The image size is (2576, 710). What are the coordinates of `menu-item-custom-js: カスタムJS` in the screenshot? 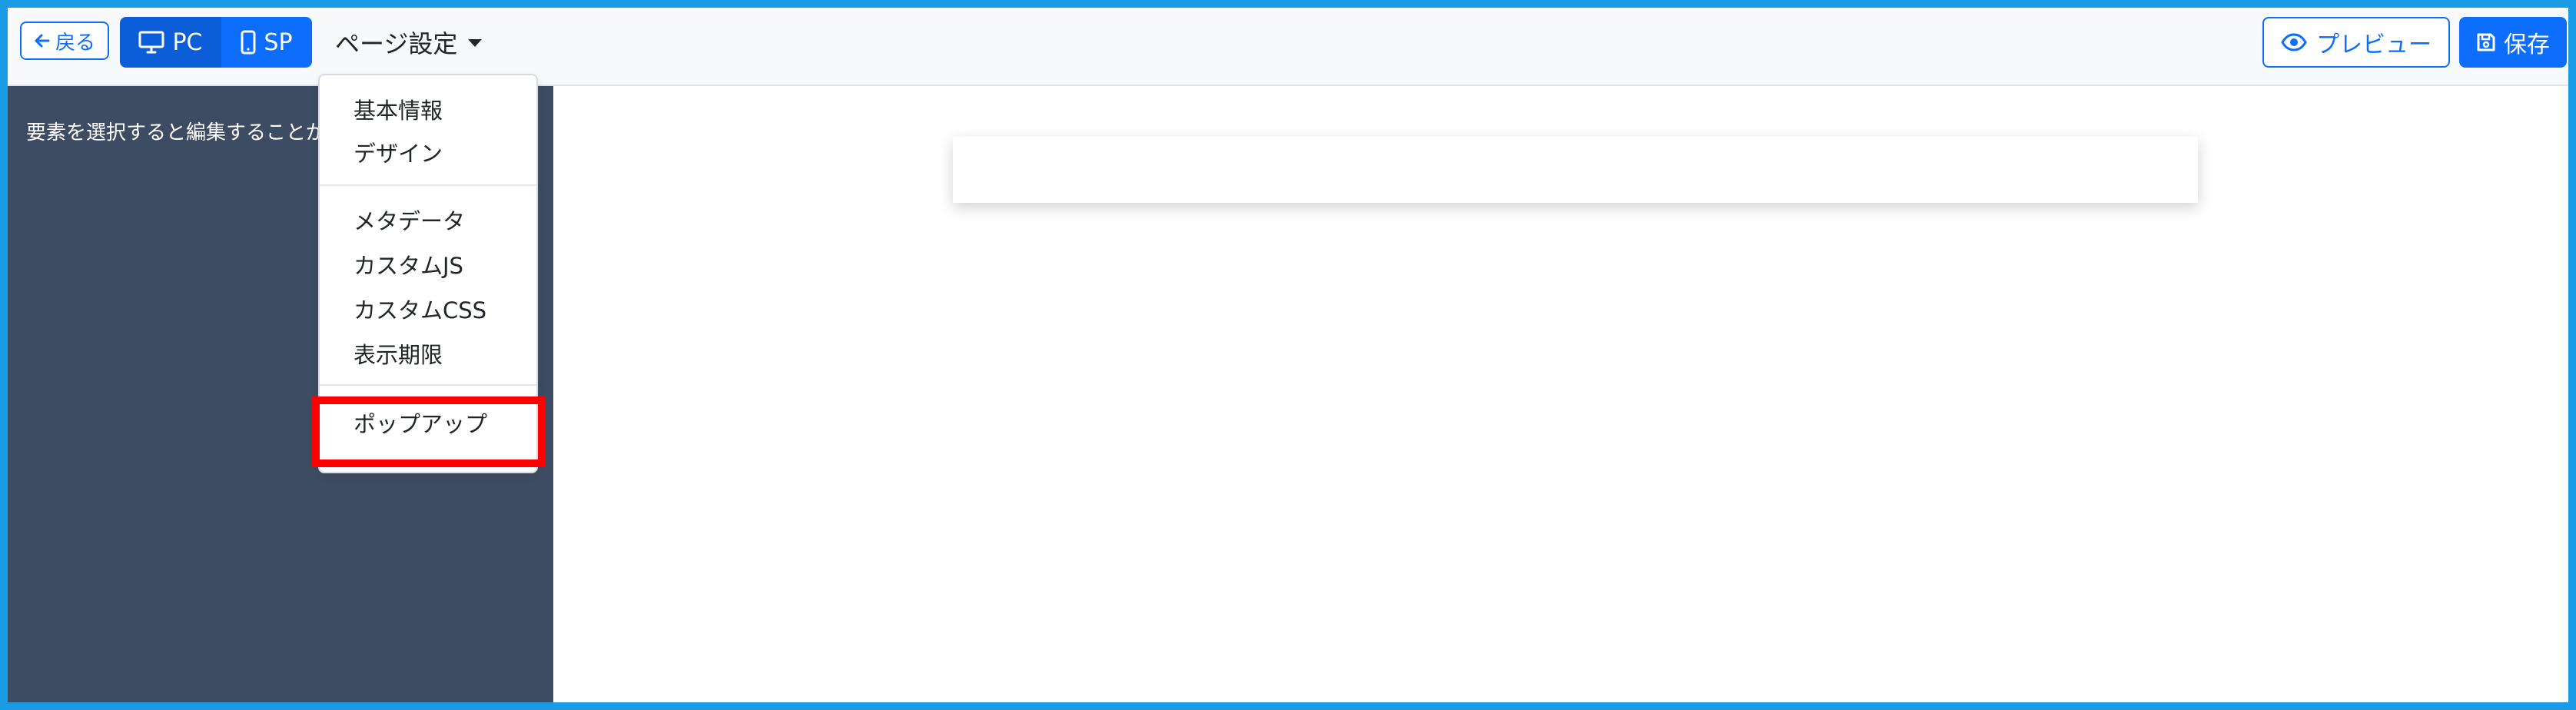 It's located at (428, 264).